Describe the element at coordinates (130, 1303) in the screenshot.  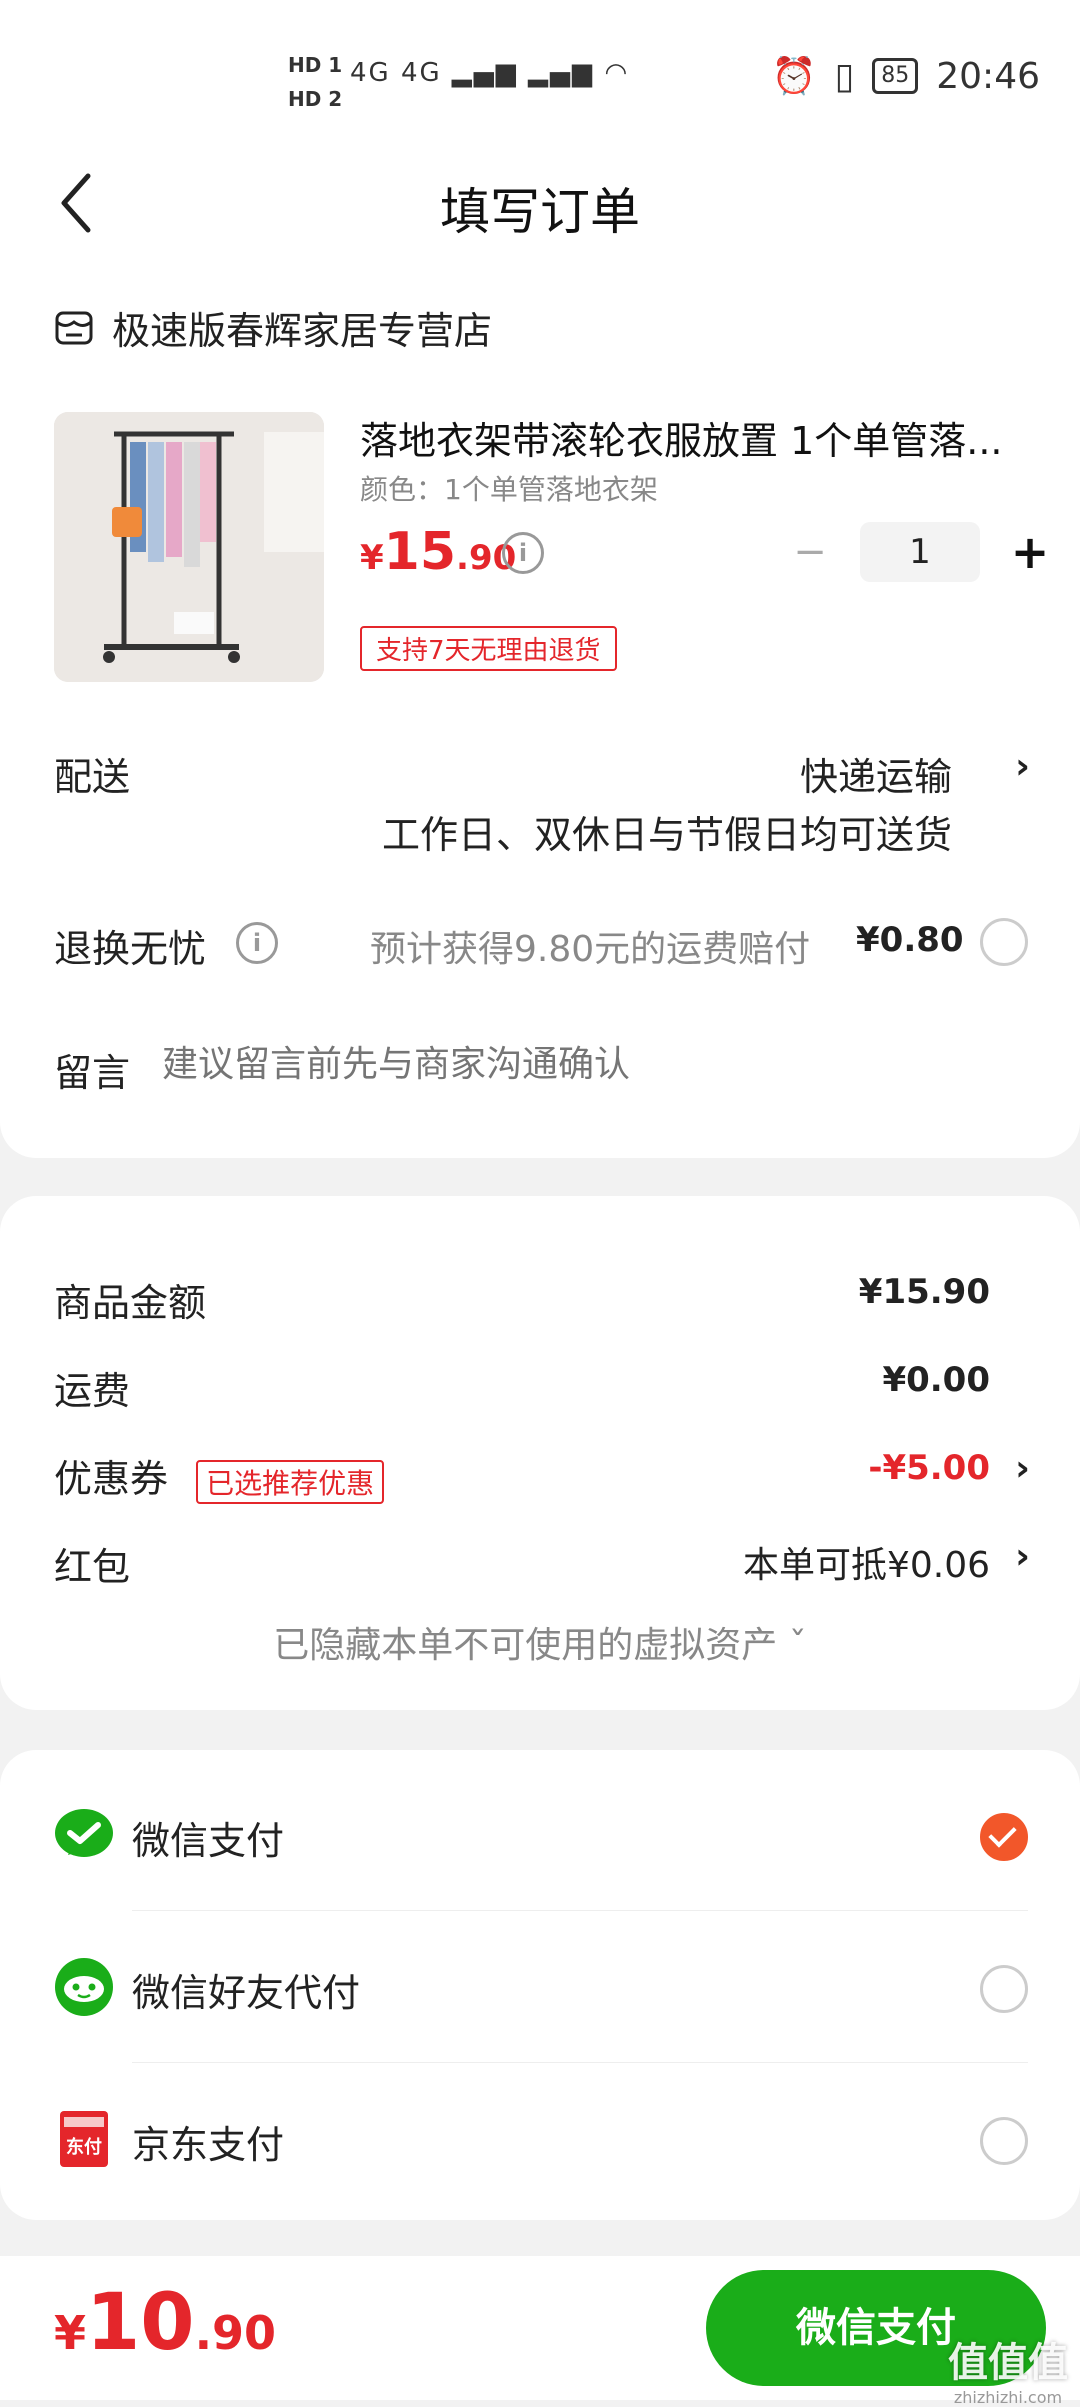
I see `goods-amount-label: 商品金额` at that location.